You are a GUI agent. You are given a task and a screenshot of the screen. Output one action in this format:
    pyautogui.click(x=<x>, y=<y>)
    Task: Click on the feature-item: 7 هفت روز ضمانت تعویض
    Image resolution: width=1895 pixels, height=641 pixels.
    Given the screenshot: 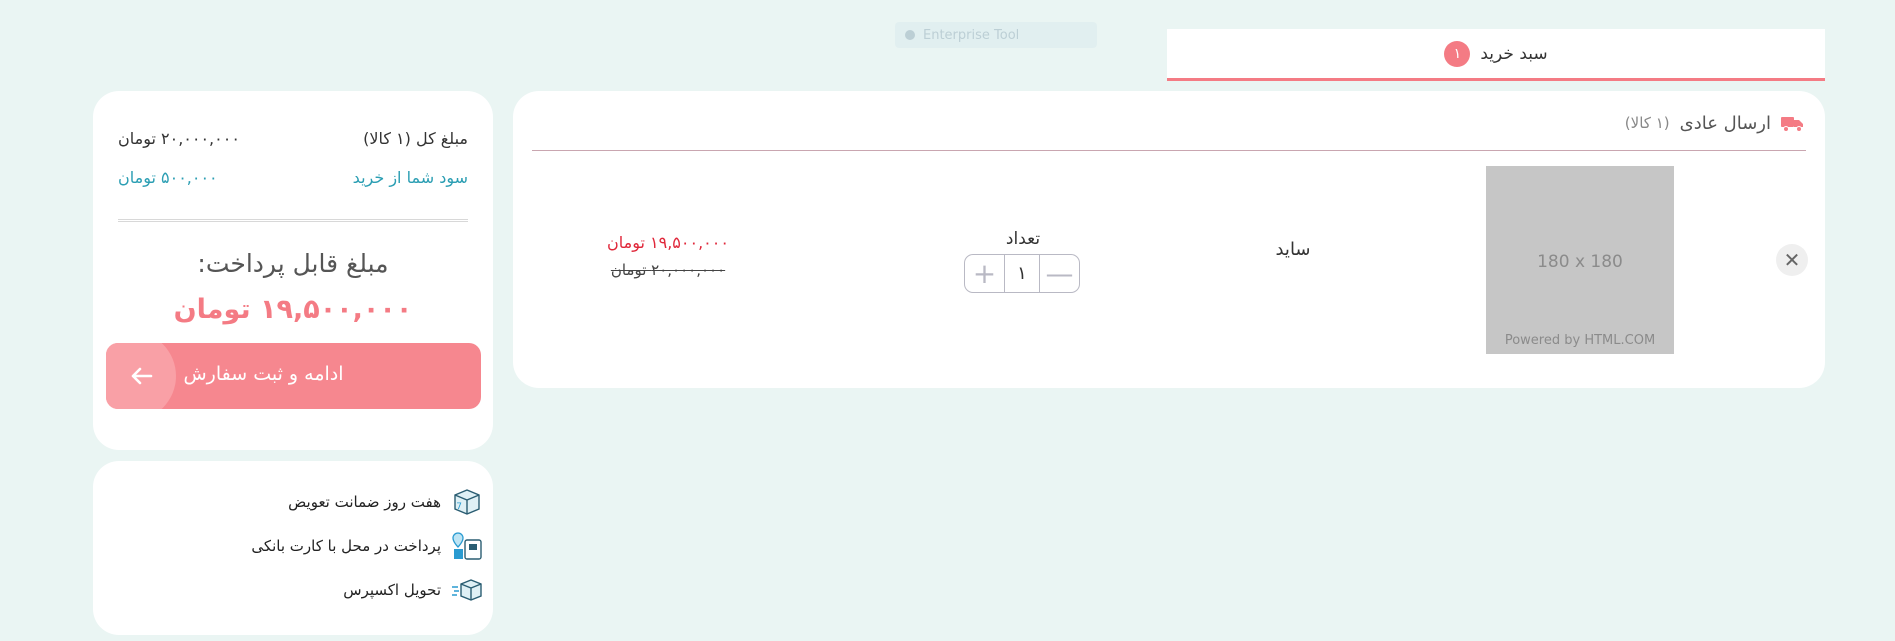 What is the action you would take?
    pyautogui.click(x=385, y=502)
    